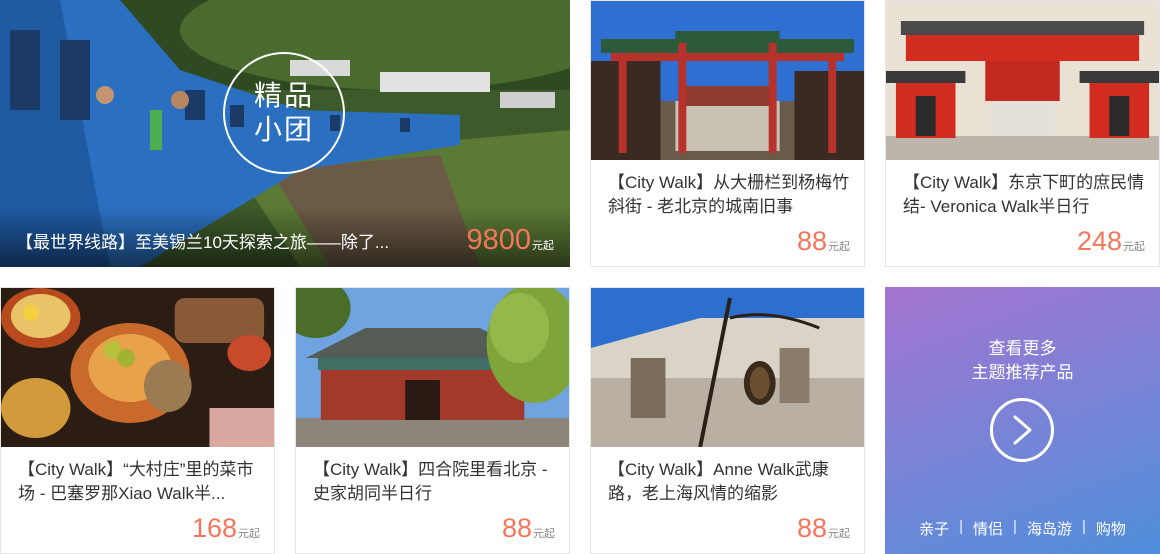 The width and height of the screenshot is (1160, 554). Describe the element at coordinates (1022, 348) in the screenshot. I see `more-title-line1: 查看更多` at that location.